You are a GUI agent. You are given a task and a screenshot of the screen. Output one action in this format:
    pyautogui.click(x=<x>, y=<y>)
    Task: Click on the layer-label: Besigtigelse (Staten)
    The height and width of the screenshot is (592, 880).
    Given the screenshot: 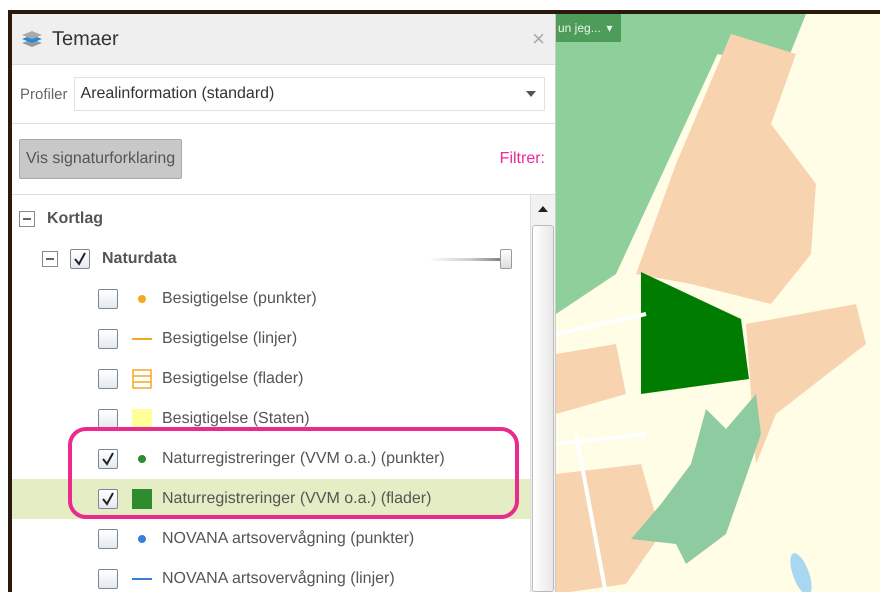 What is the action you would take?
    pyautogui.click(x=236, y=419)
    